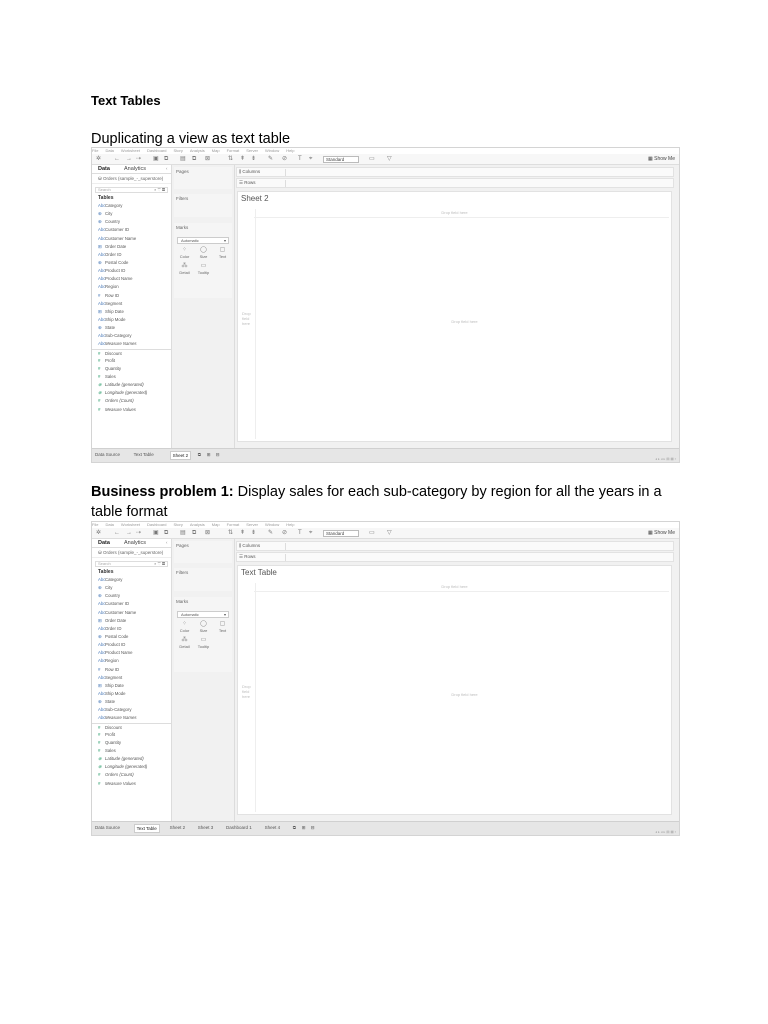  What do you see at coordinates (129, 533) in the screenshot?
I see `forward-icon: →` at bounding box center [129, 533].